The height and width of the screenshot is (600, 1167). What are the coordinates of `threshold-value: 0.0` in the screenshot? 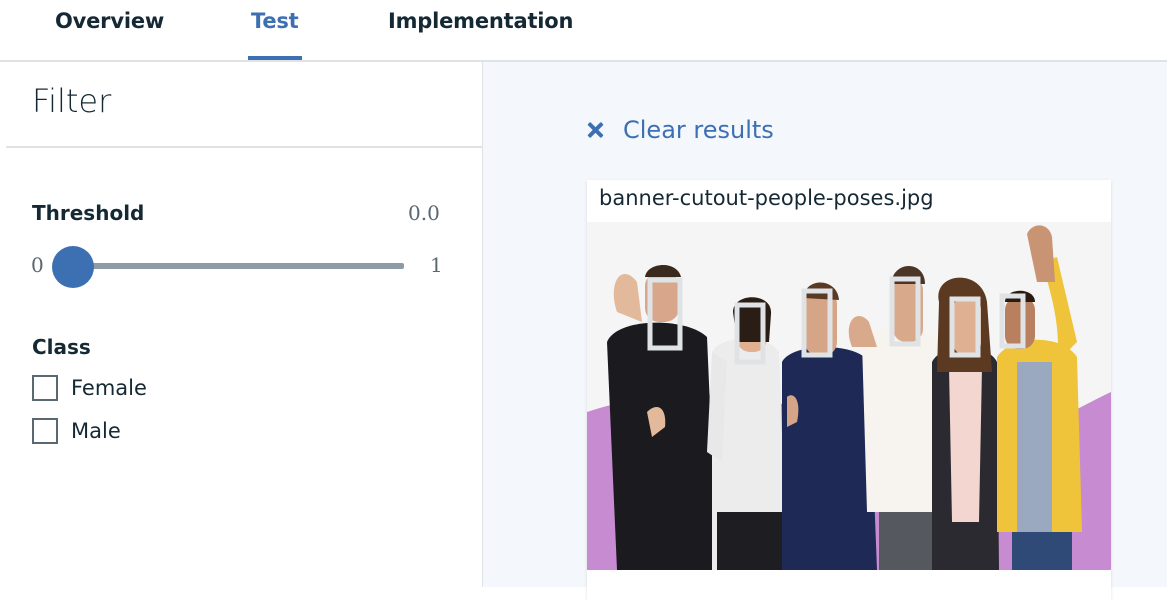 It's located at (424, 213).